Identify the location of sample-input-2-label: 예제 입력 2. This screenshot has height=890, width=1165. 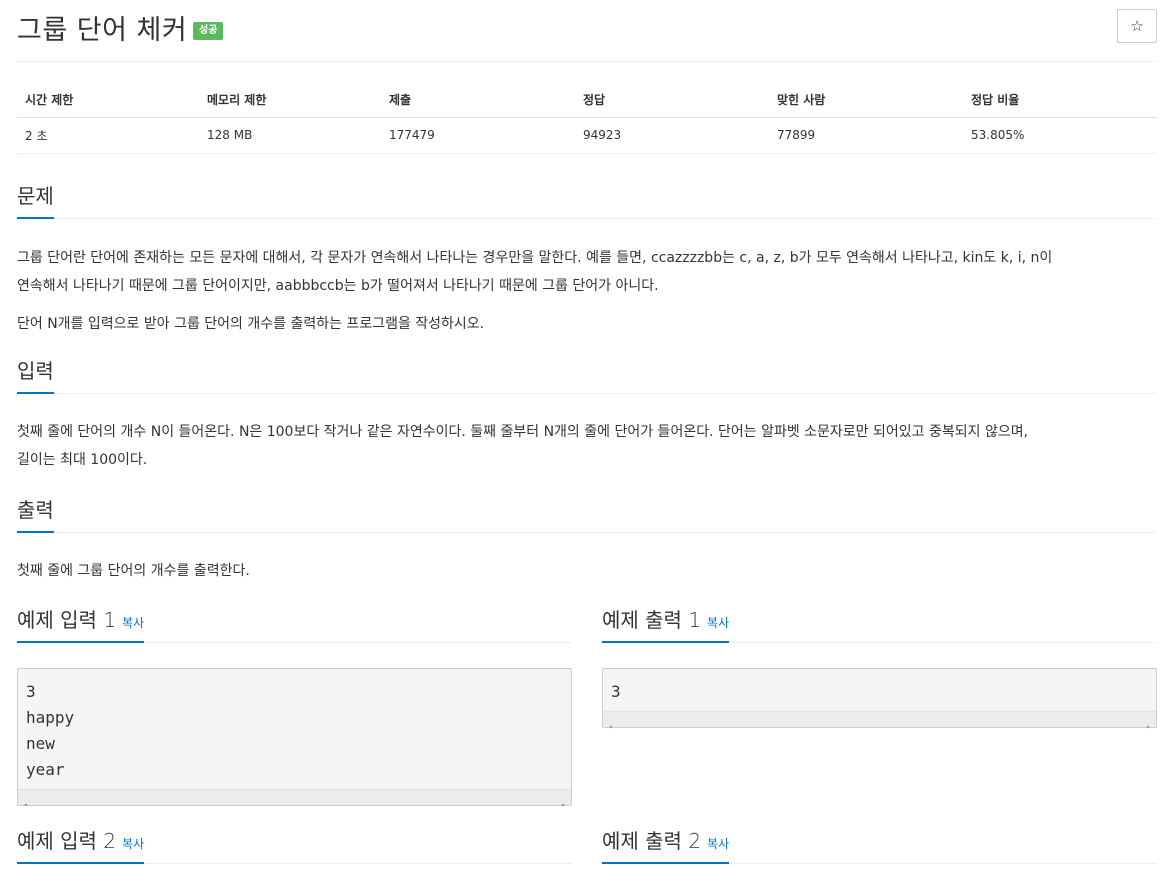
(67, 840).